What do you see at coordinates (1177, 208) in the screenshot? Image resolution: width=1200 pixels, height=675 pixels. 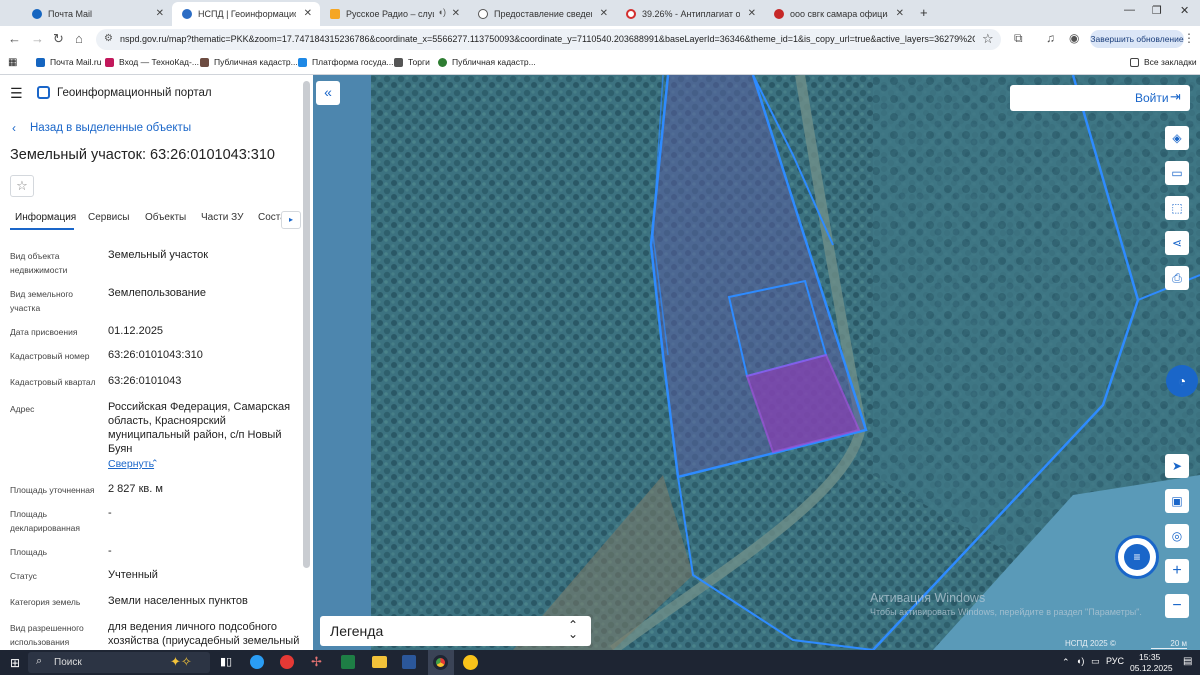 I see `select-area-button: ⬚` at bounding box center [1177, 208].